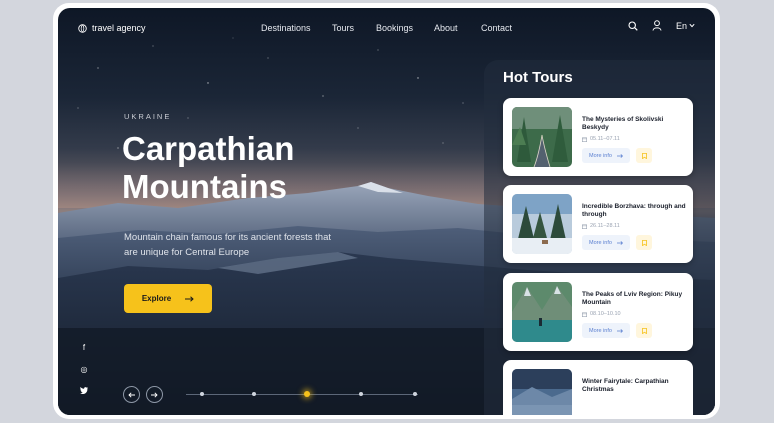  I want to click on facebook-icon: f, so click(84, 347).